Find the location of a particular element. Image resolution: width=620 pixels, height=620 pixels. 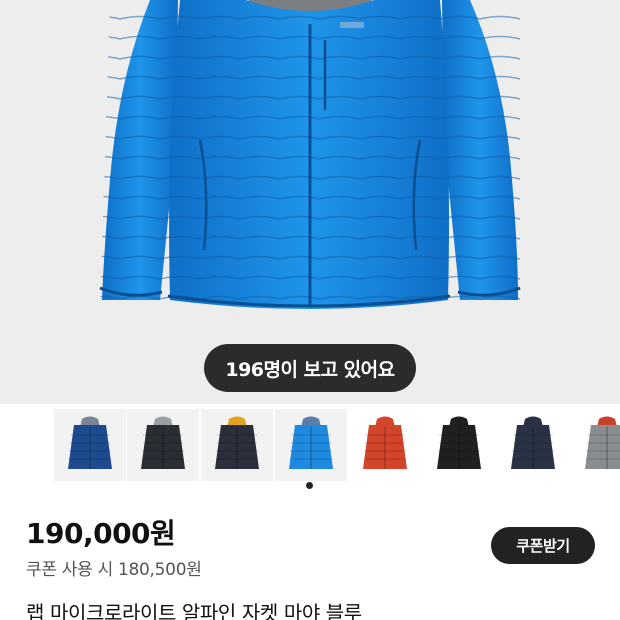

thumbnail-grey is located at coordinates (595, 445).